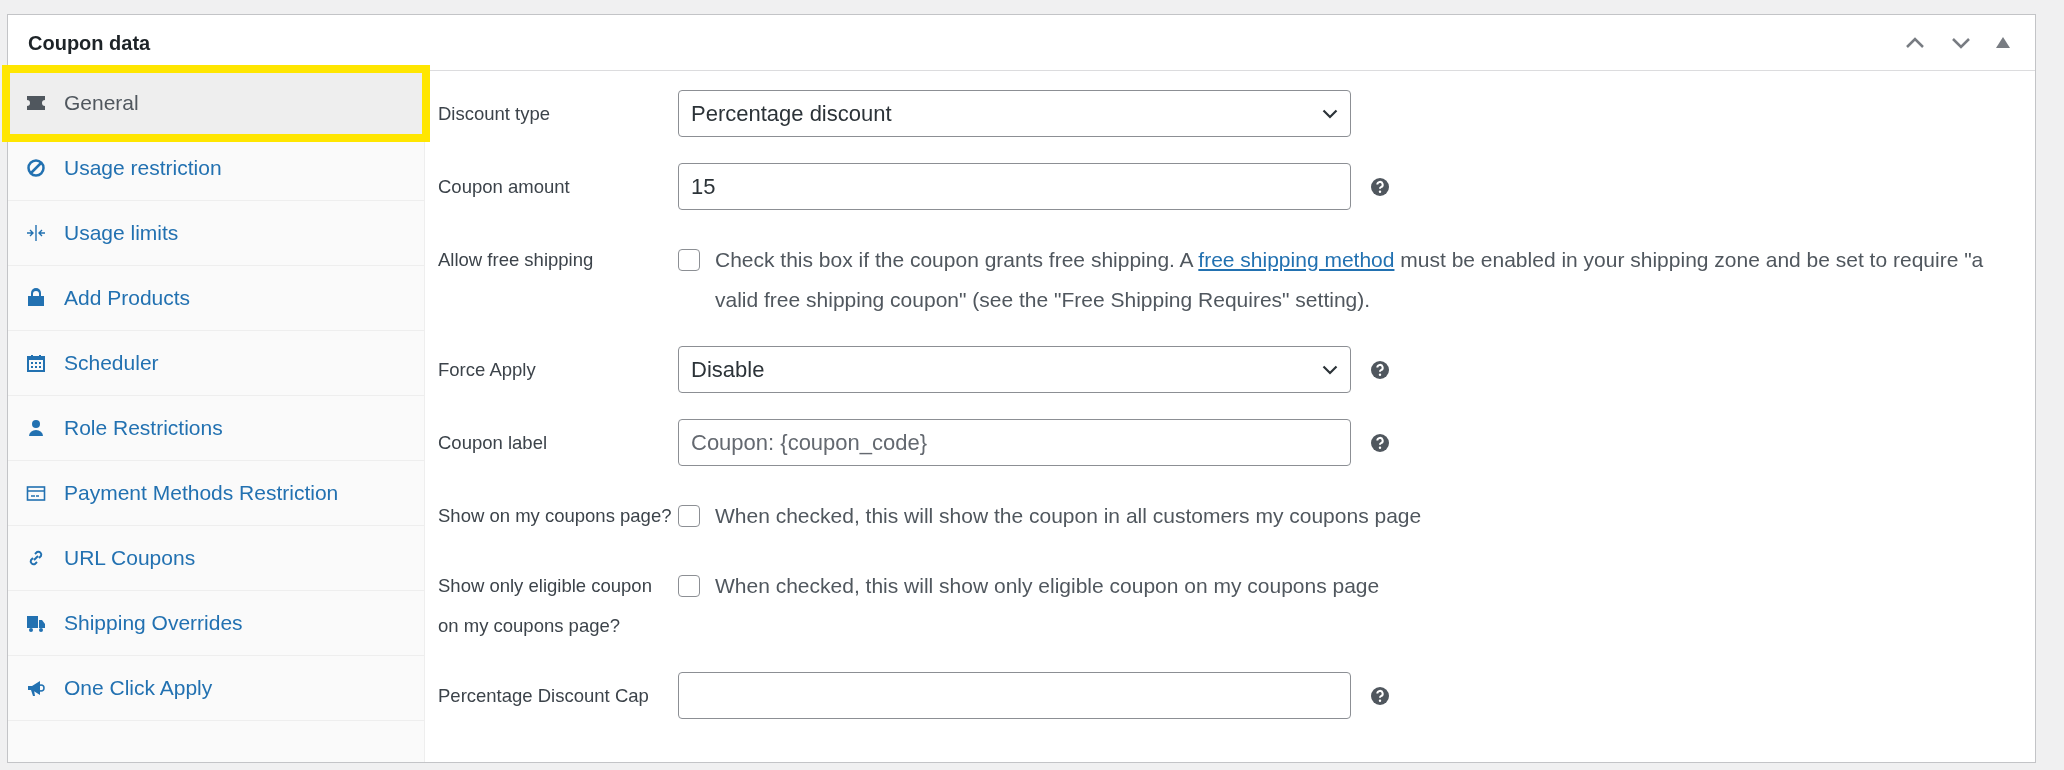 The width and height of the screenshot is (2064, 770). I want to click on field-label: Coupon amount, so click(504, 187).